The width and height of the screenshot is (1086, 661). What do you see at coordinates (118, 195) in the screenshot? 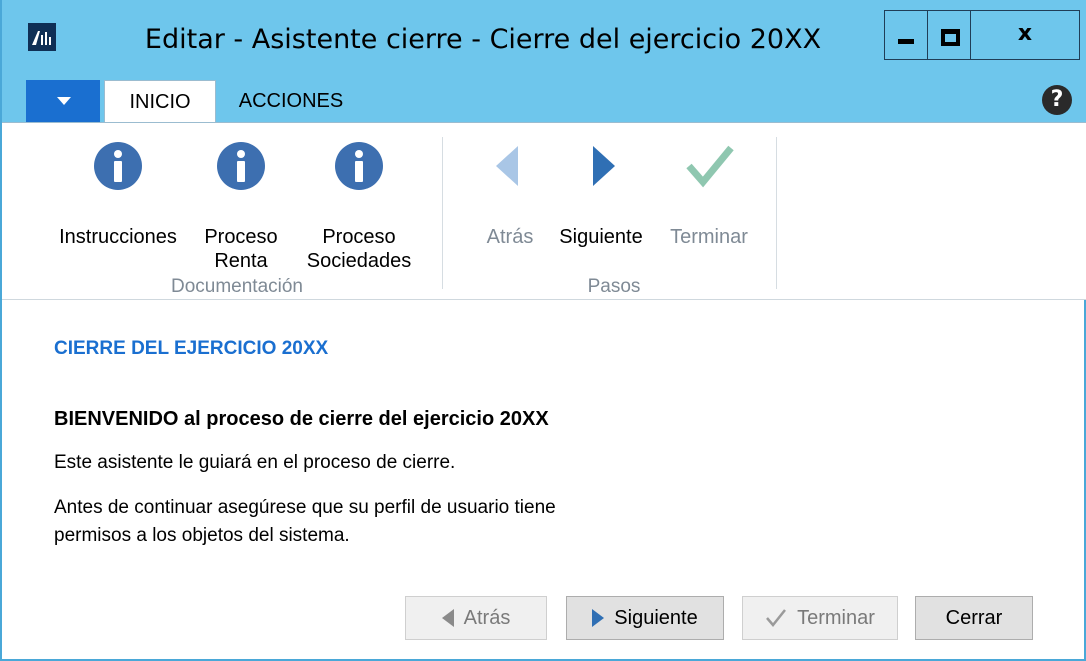
I see `instrucciones-button: Instrucciones` at bounding box center [118, 195].